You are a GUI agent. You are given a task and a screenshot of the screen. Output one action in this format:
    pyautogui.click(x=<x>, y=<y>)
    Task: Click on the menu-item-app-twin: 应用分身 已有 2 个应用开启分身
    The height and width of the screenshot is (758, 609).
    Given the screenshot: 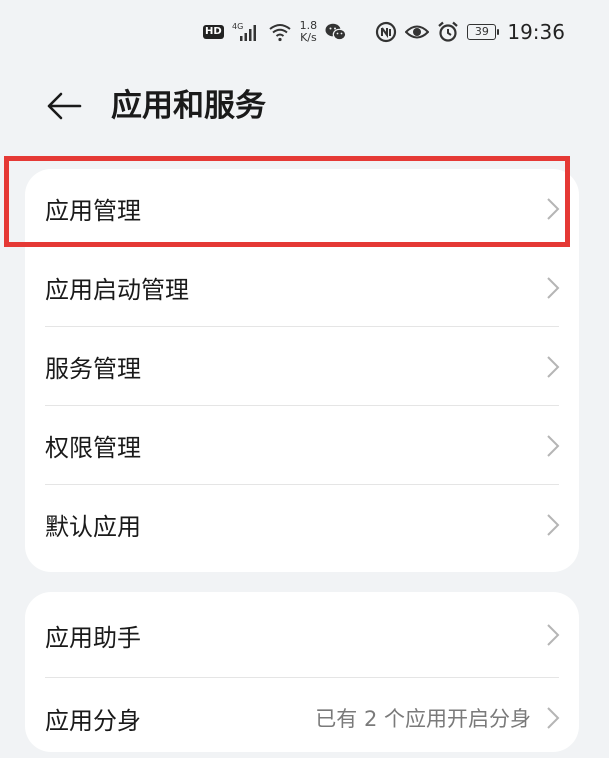 What is the action you would take?
    pyautogui.click(x=302, y=718)
    